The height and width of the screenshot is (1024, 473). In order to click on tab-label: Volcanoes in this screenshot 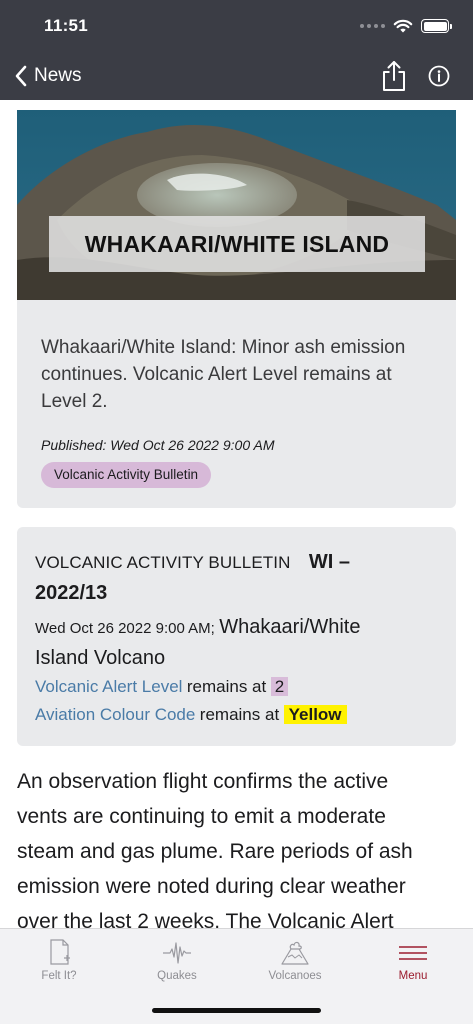, I will do `click(295, 976)`.